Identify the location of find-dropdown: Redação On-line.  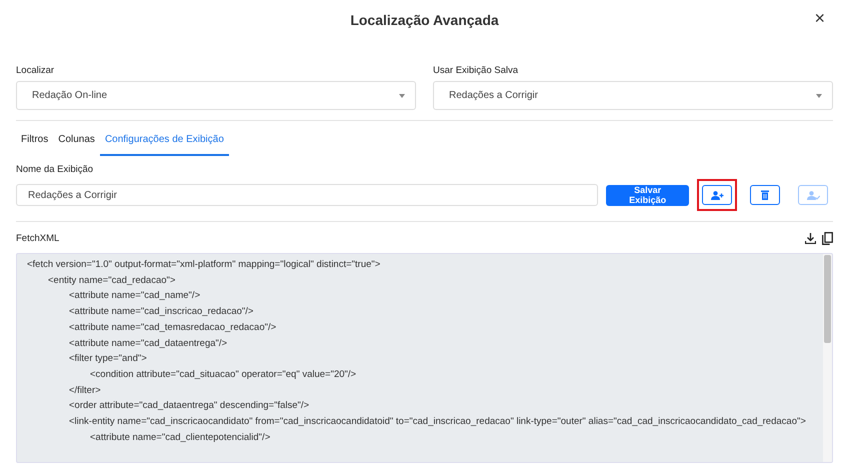
(216, 95).